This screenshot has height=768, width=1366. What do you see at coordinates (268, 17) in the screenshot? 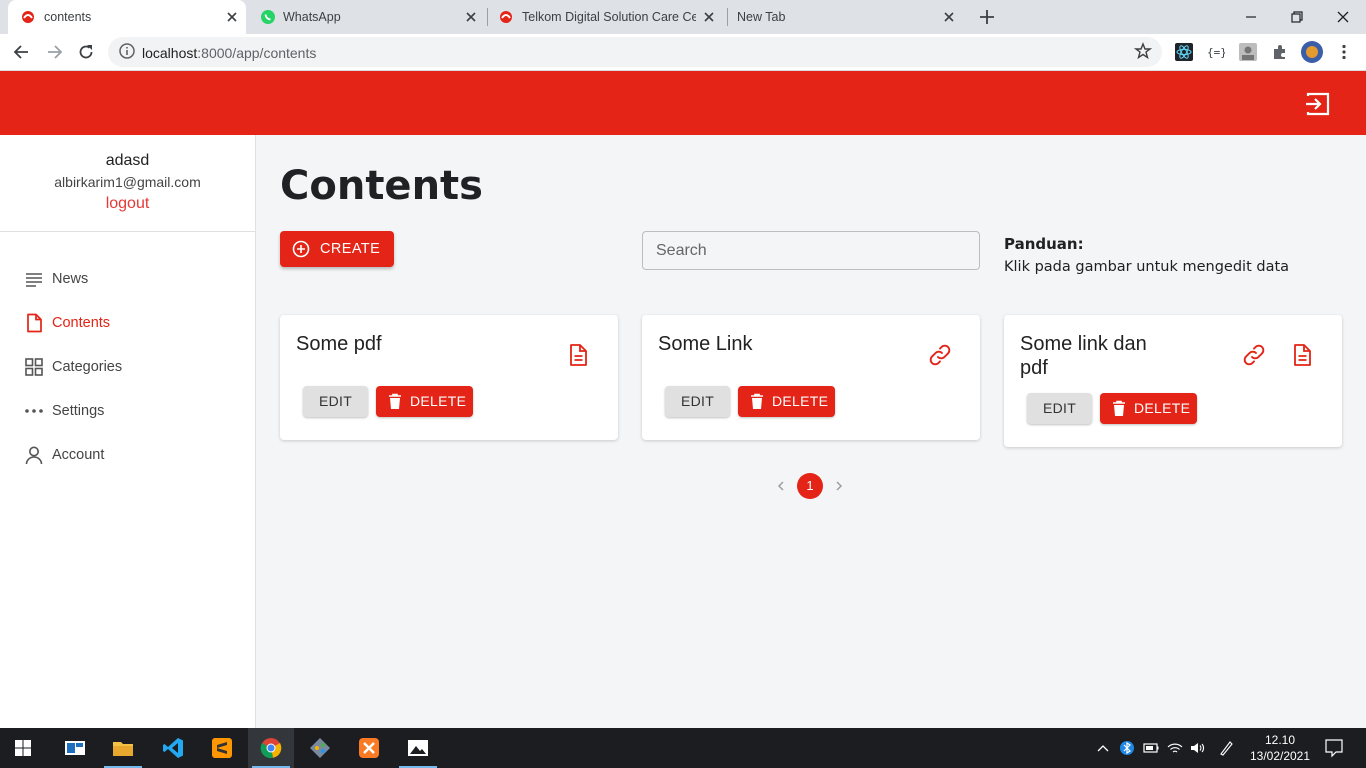
I see `whatsapp-icon` at bounding box center [268, 17].